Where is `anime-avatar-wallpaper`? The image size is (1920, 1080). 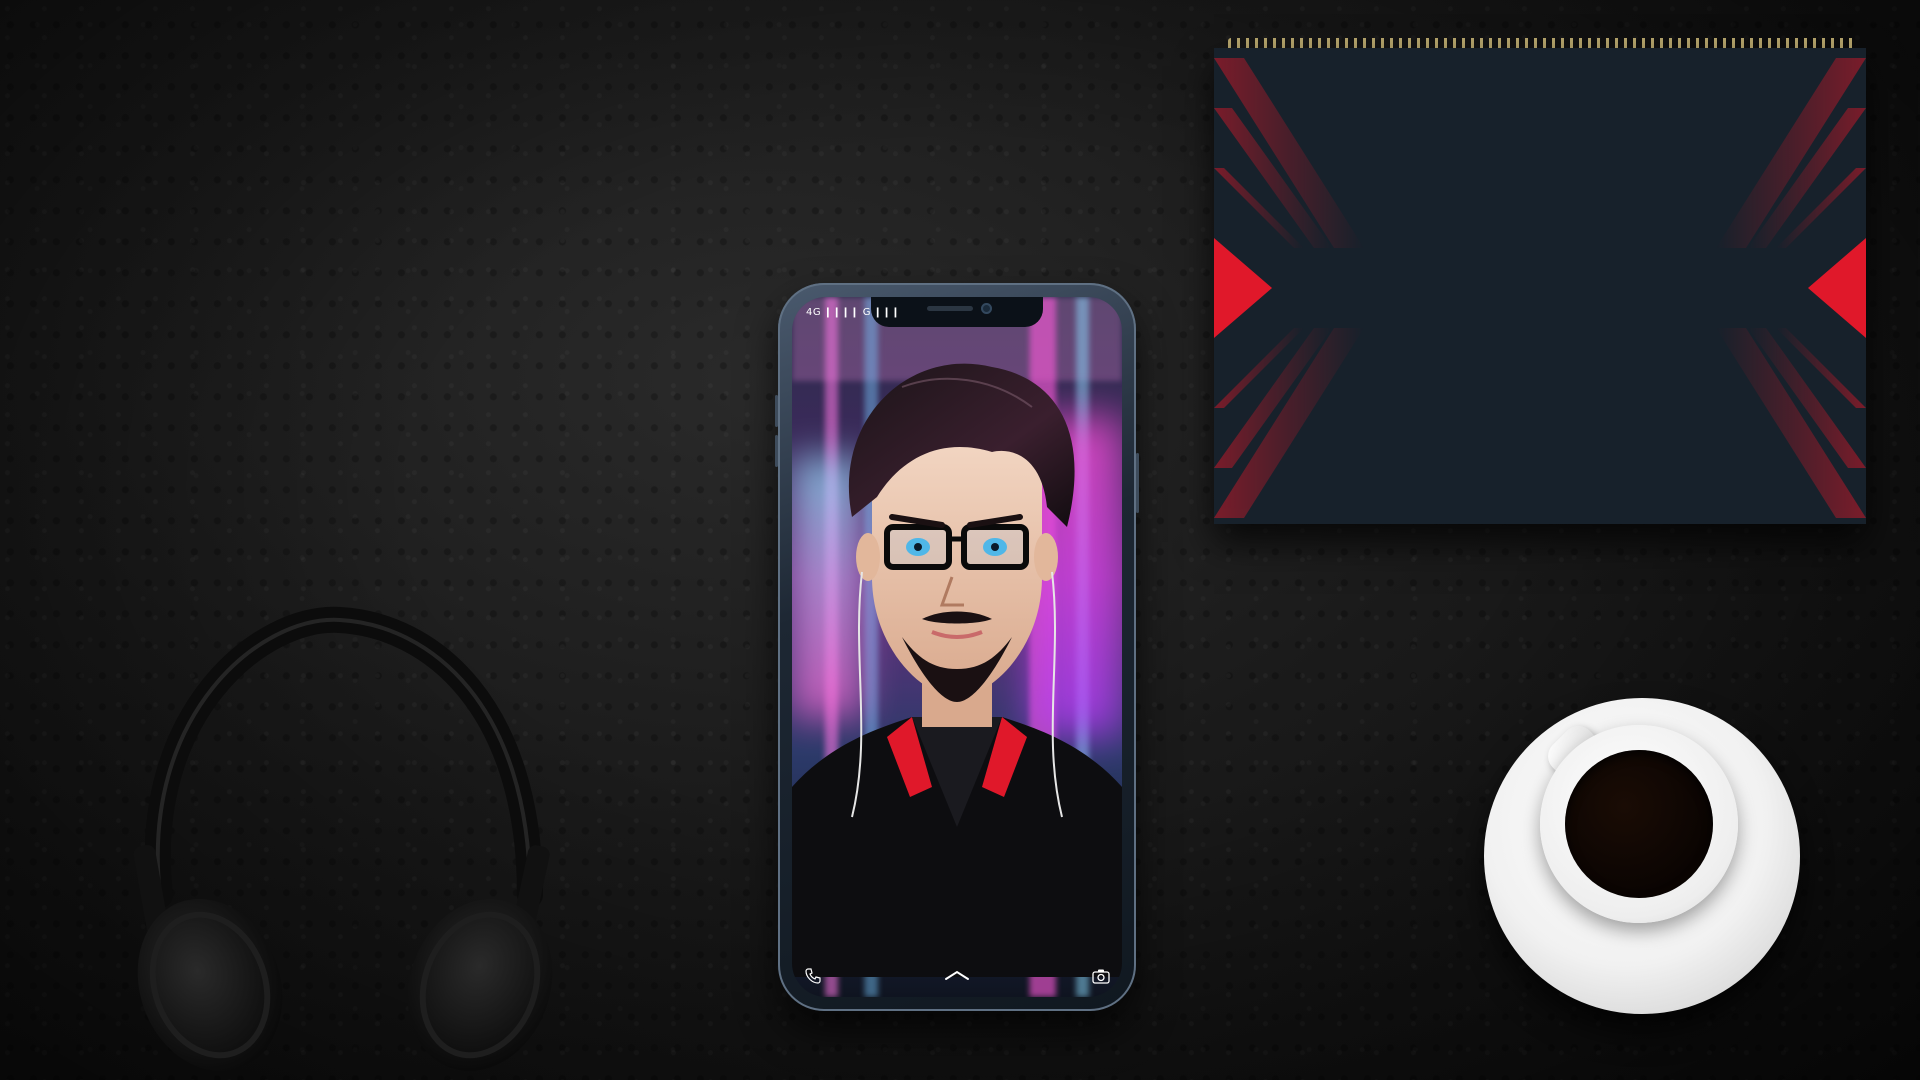
anime-avatar-wallpaper is located at coordinates (957, 670).